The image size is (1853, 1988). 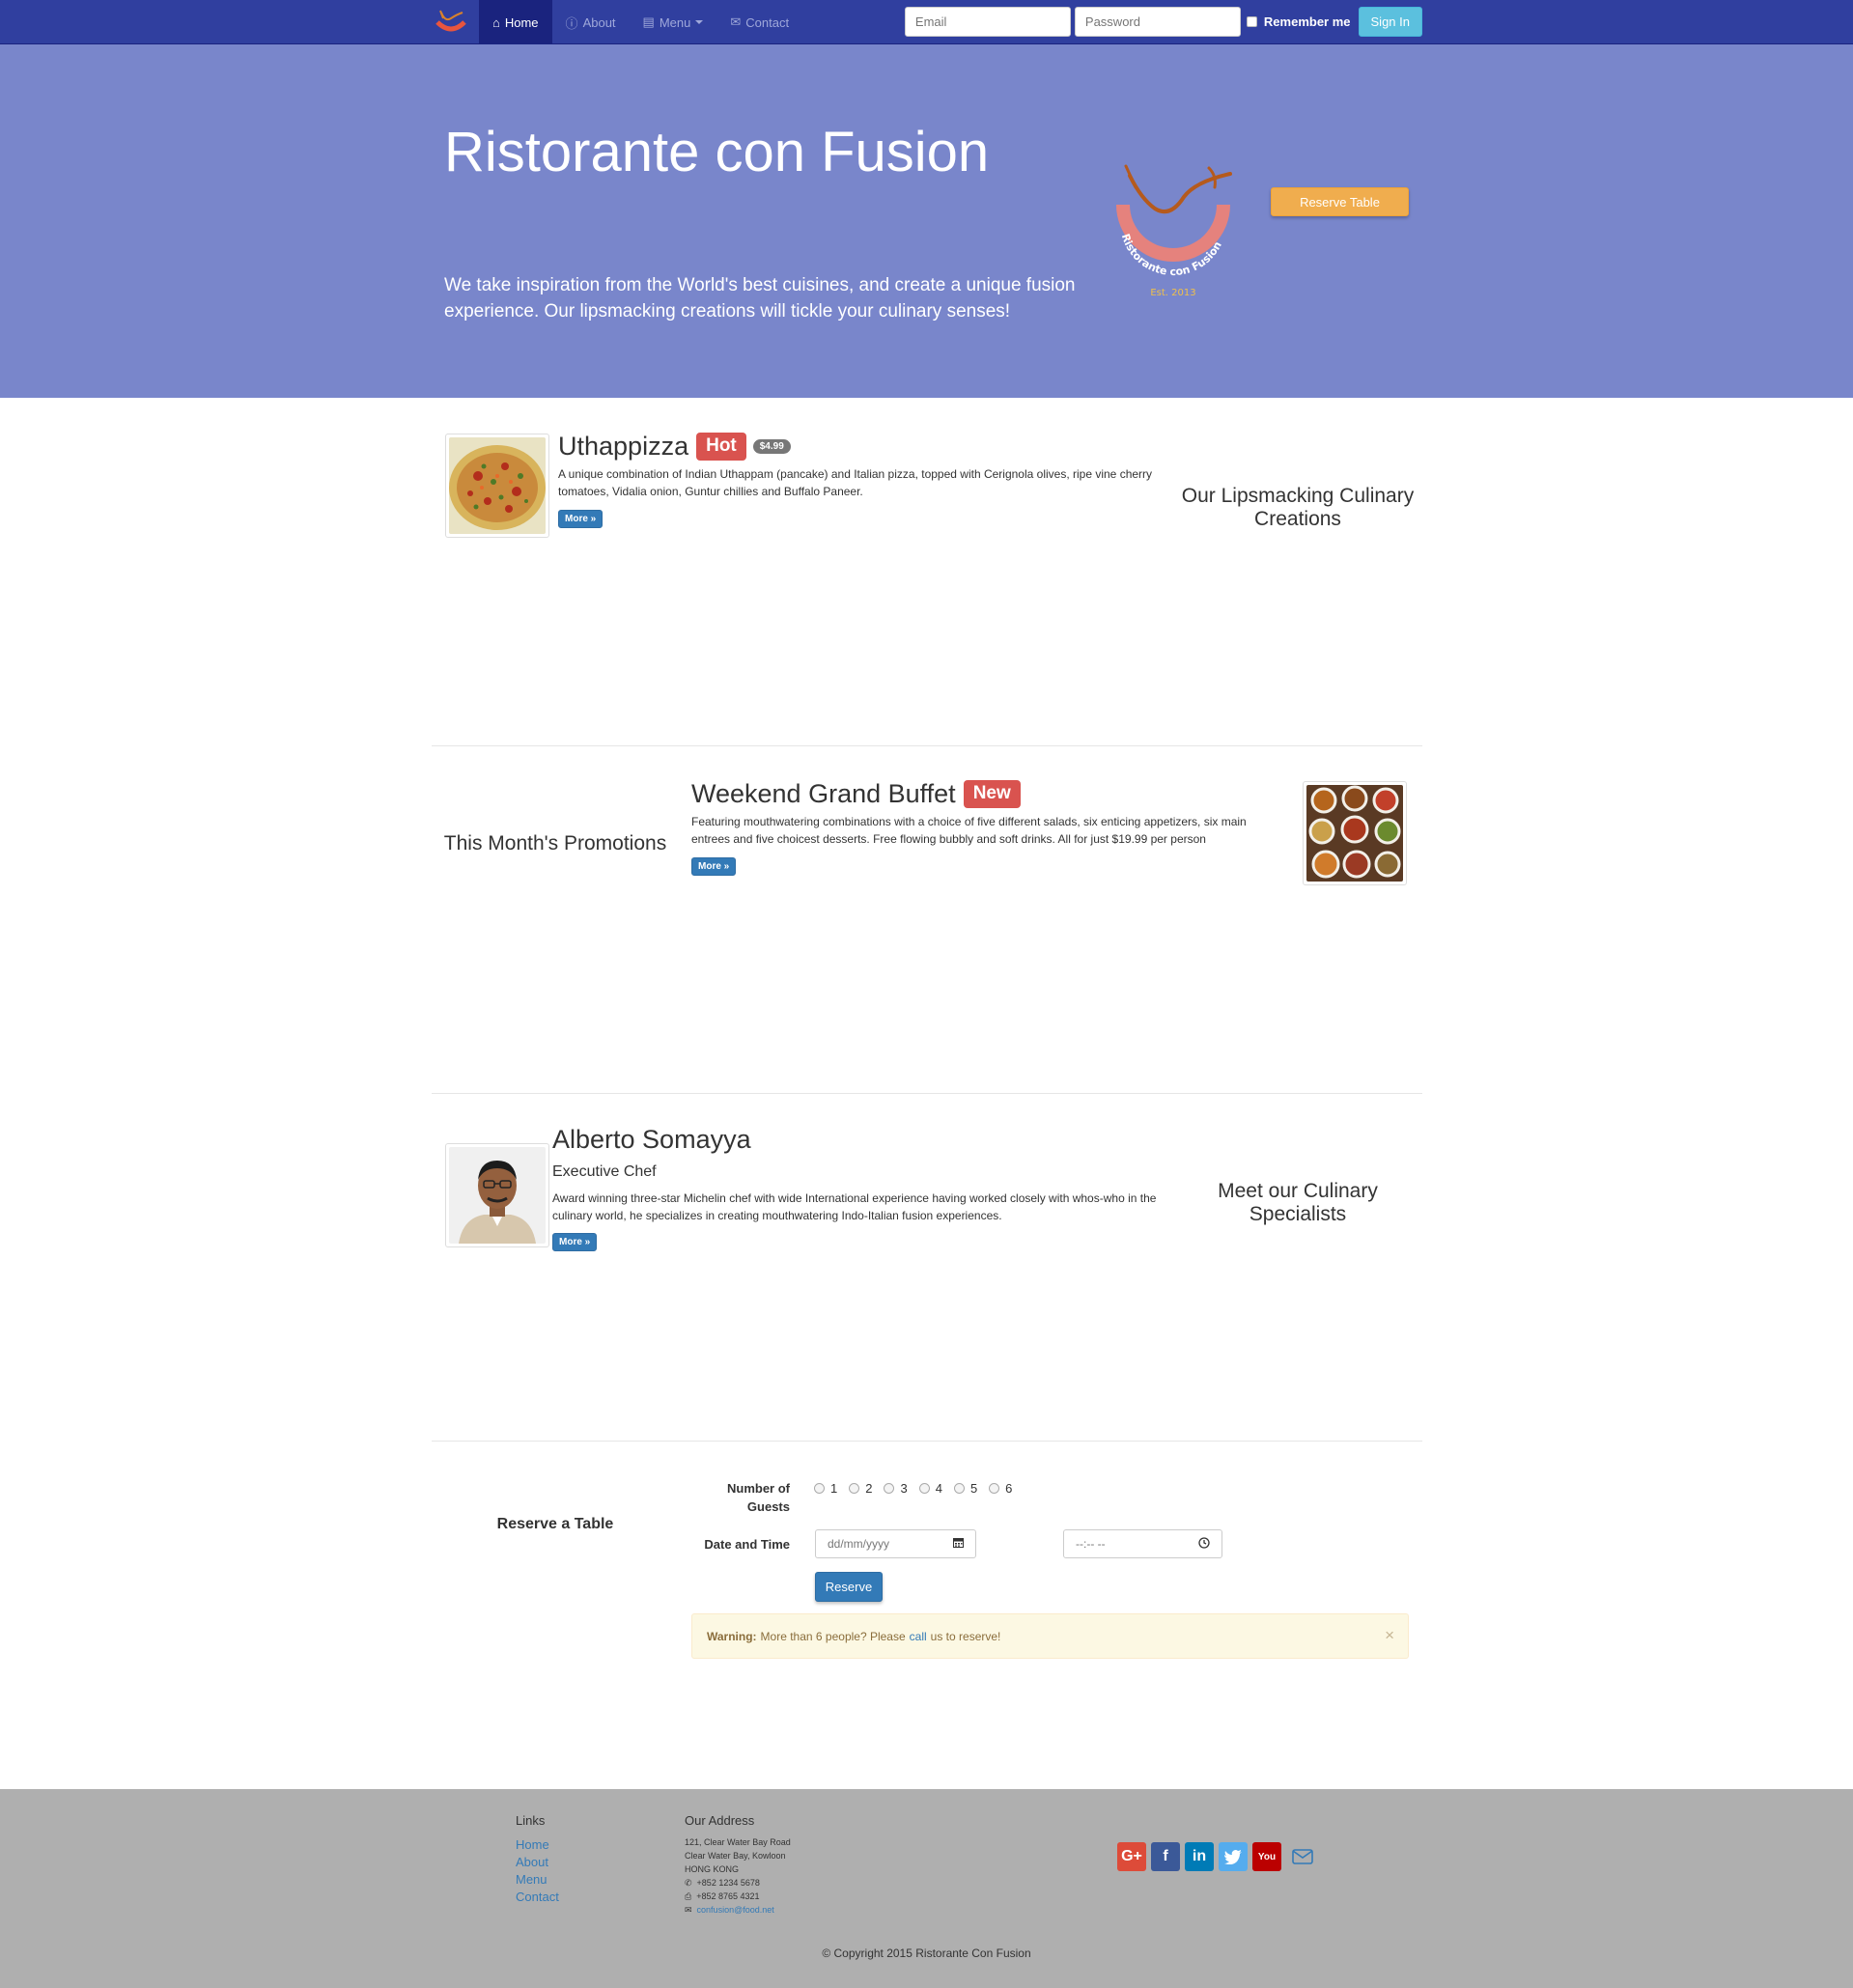 What do you see at coordinates (1204, 1544) in the screenshot?
I see `clock-icon` at bounding box center [1204, 1544].